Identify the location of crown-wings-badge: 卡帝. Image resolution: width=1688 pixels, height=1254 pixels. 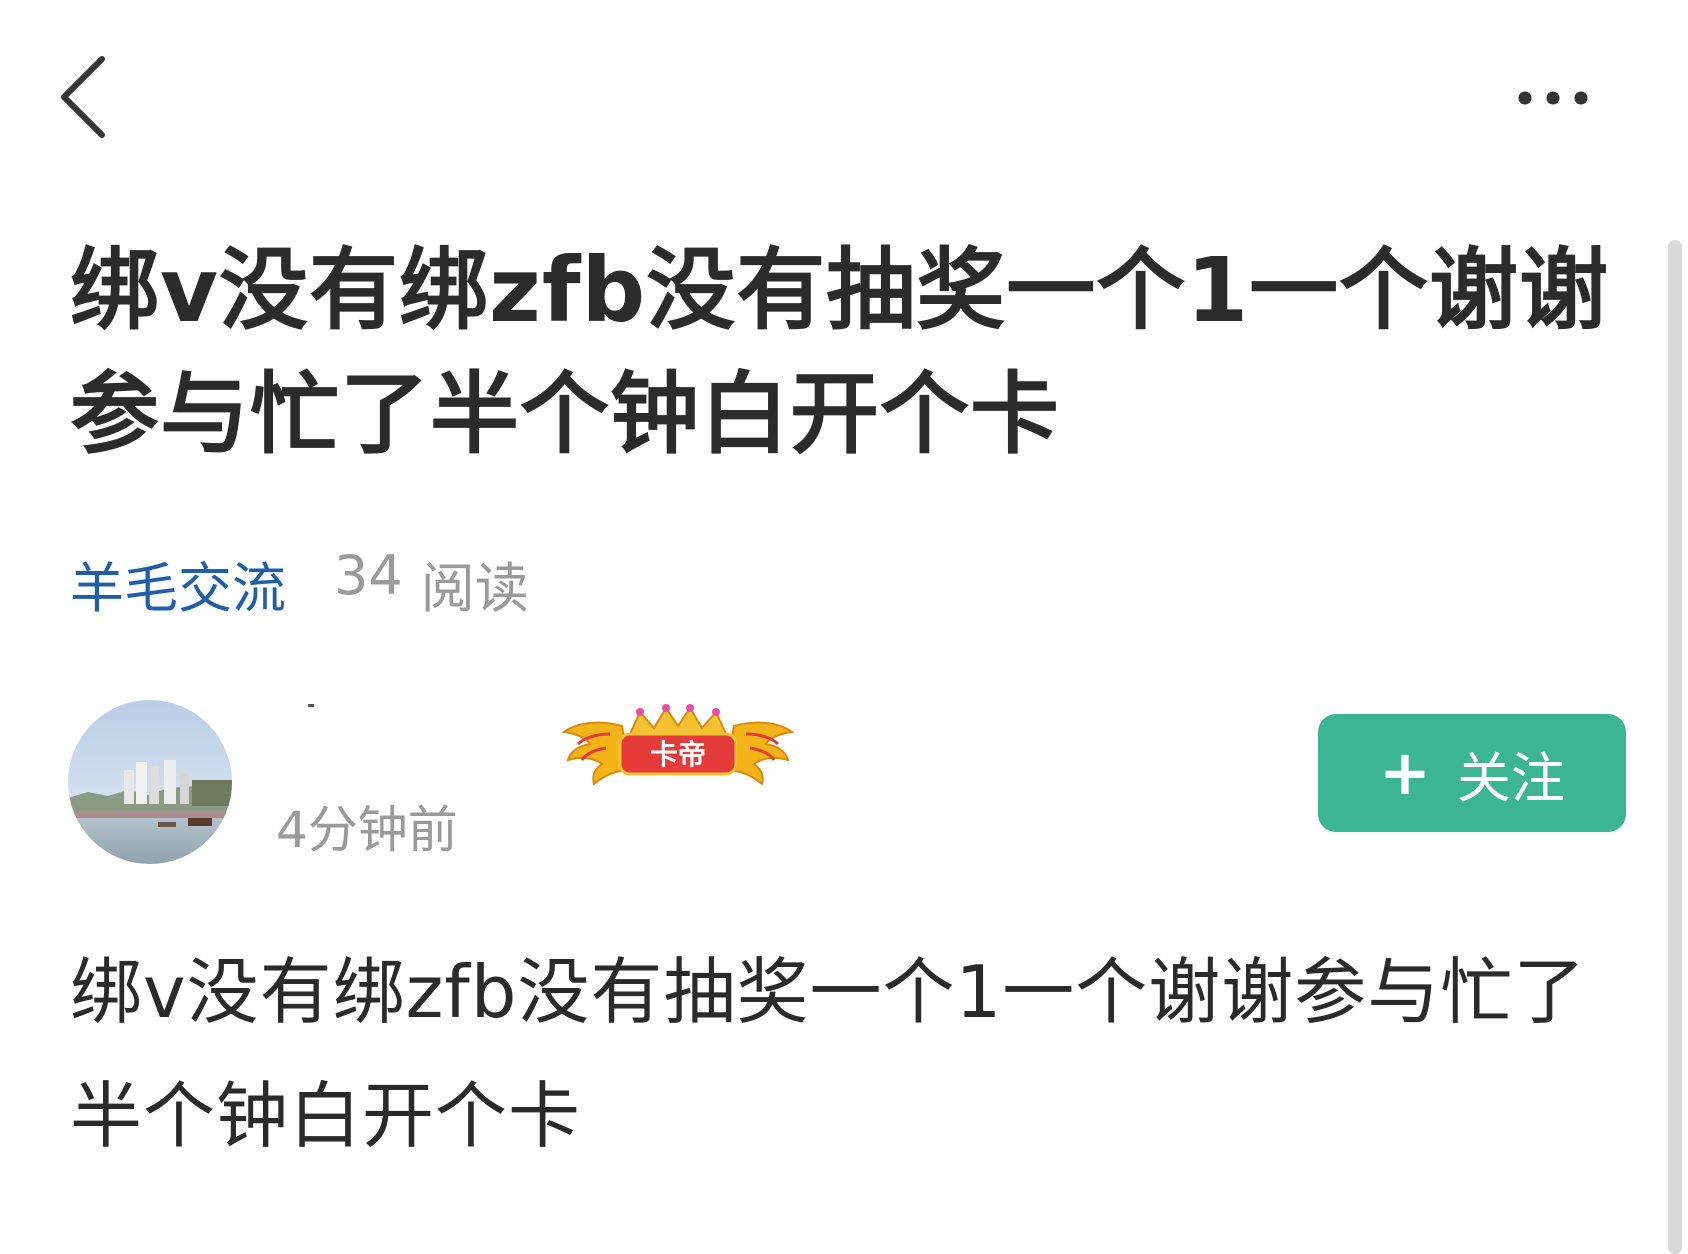
(678, 745).